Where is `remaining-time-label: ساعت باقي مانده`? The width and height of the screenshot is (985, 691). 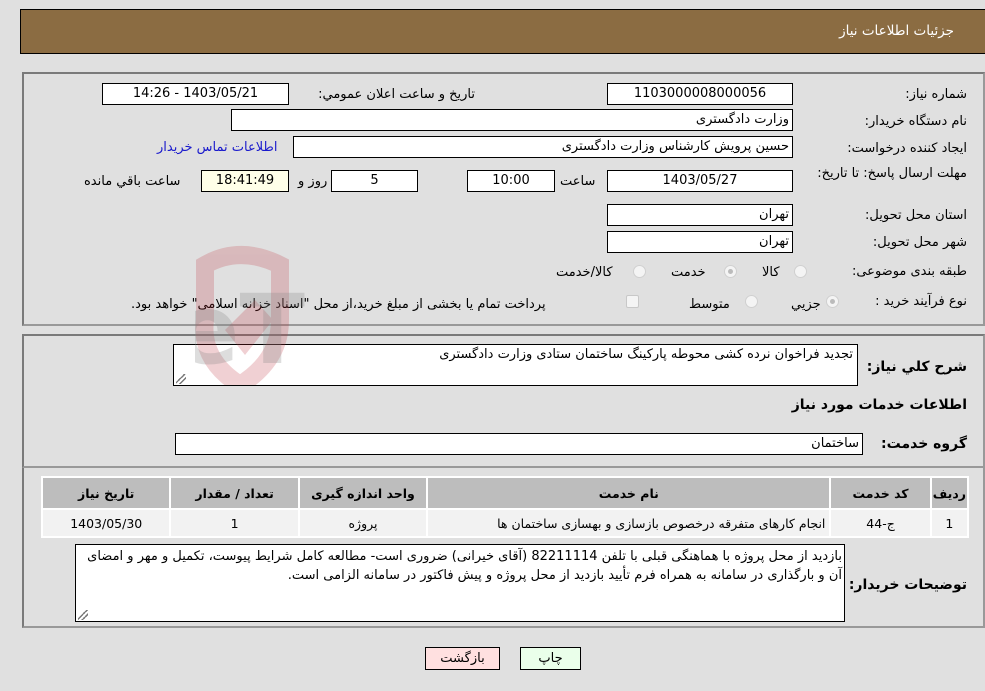
remaining-time-label: ساعت باقي مانده is located at coordinates (132, 181).